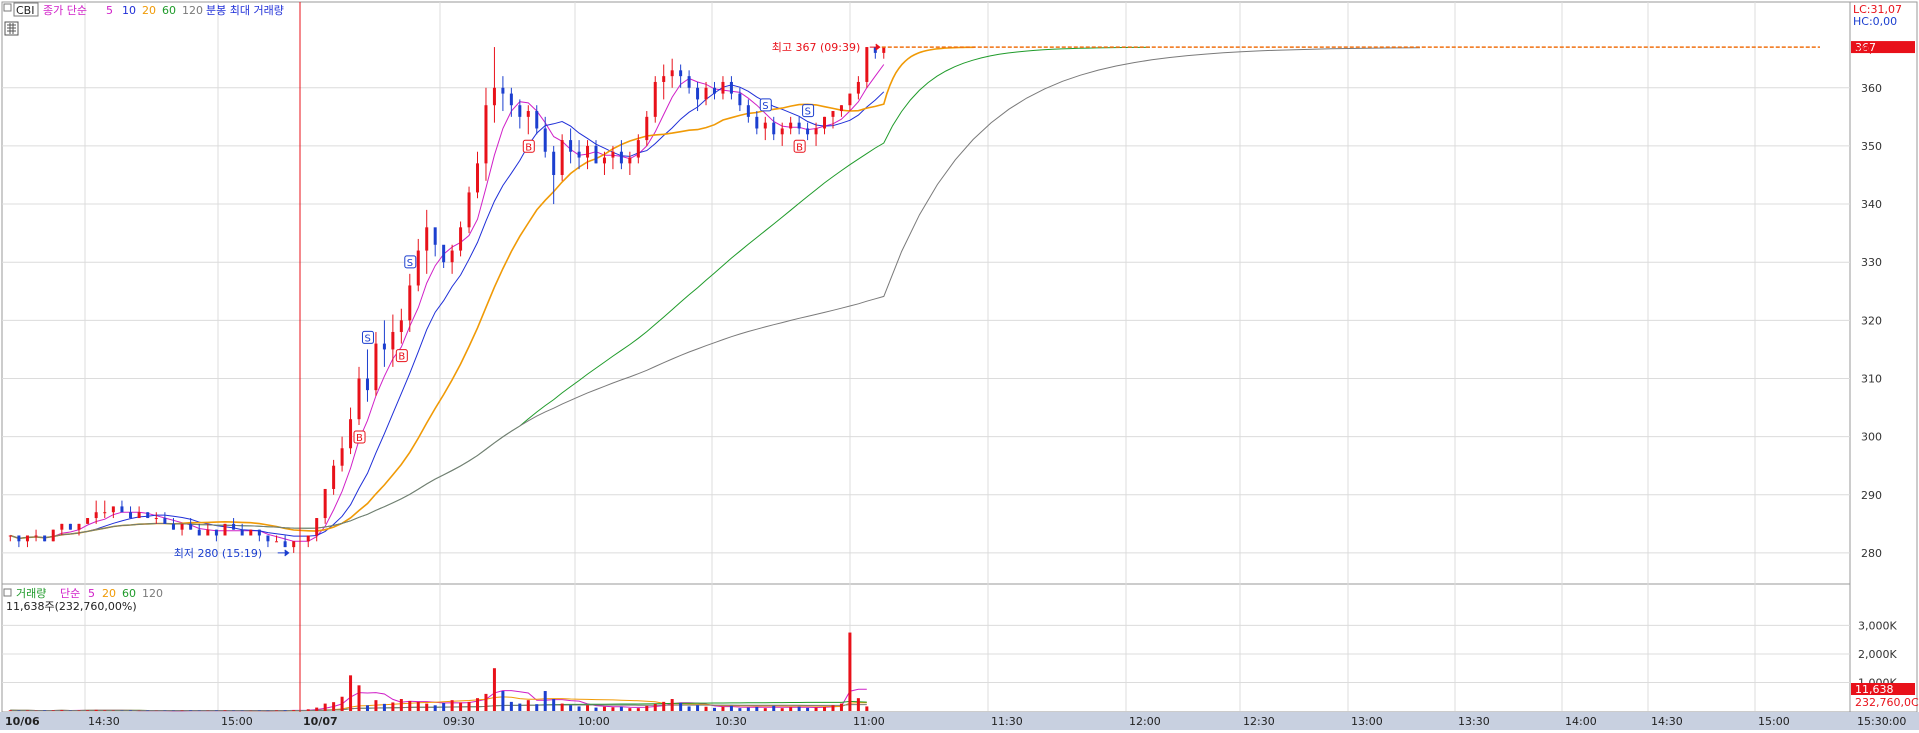 The height and width of the screenshot is (733, 1919). What do you see at coordinates (71, 606) in the screenshot?
I see `volume-current: 11,638주(232,760,00%)` at bounding box center [71, 606].